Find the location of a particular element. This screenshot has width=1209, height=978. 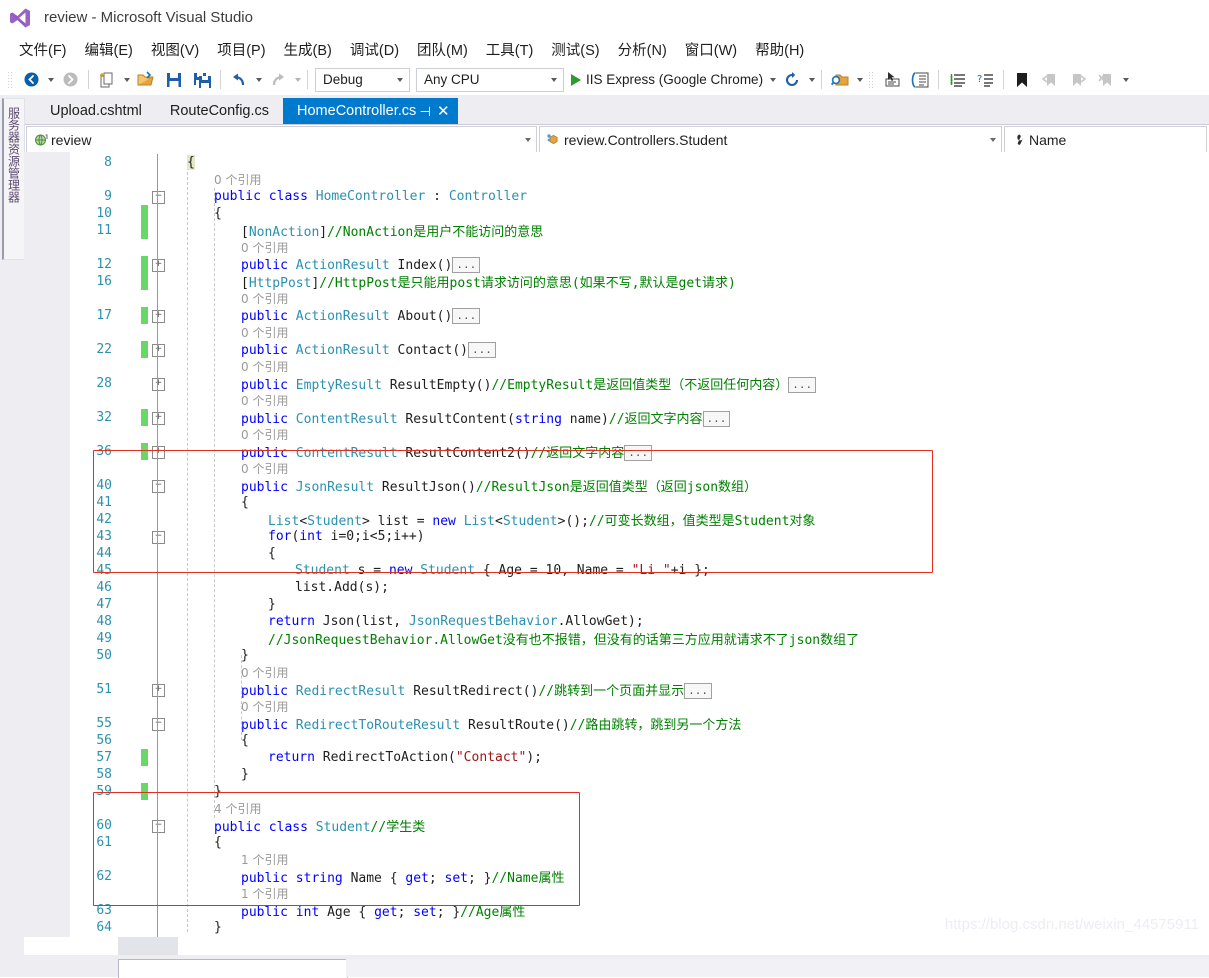

code-text: public class Student//学生类 is located at coordinates (320, 827).